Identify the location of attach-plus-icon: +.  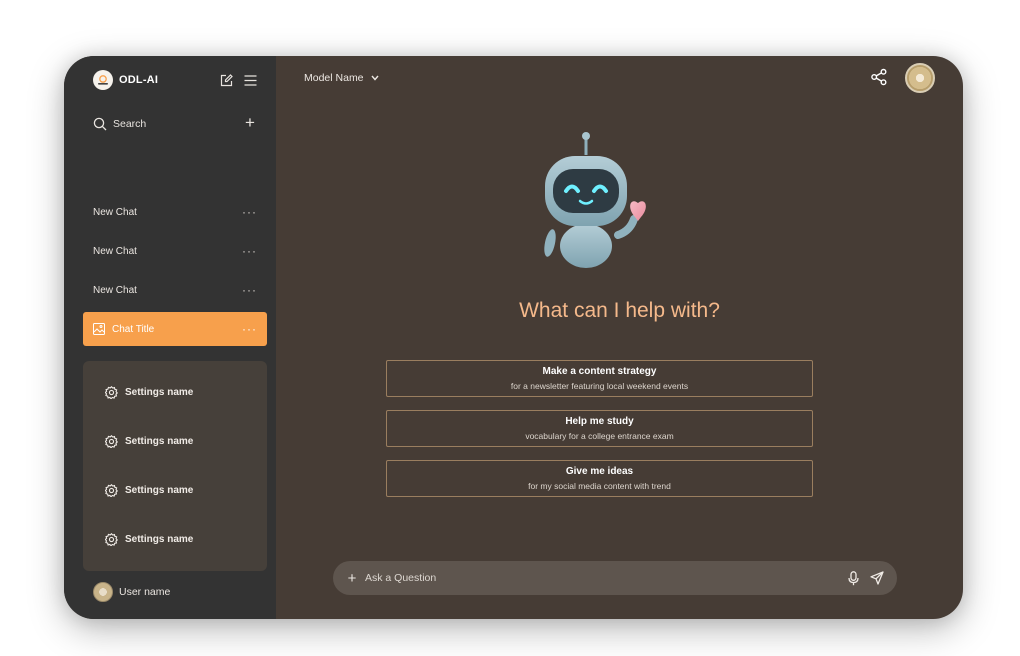
(352, 578).